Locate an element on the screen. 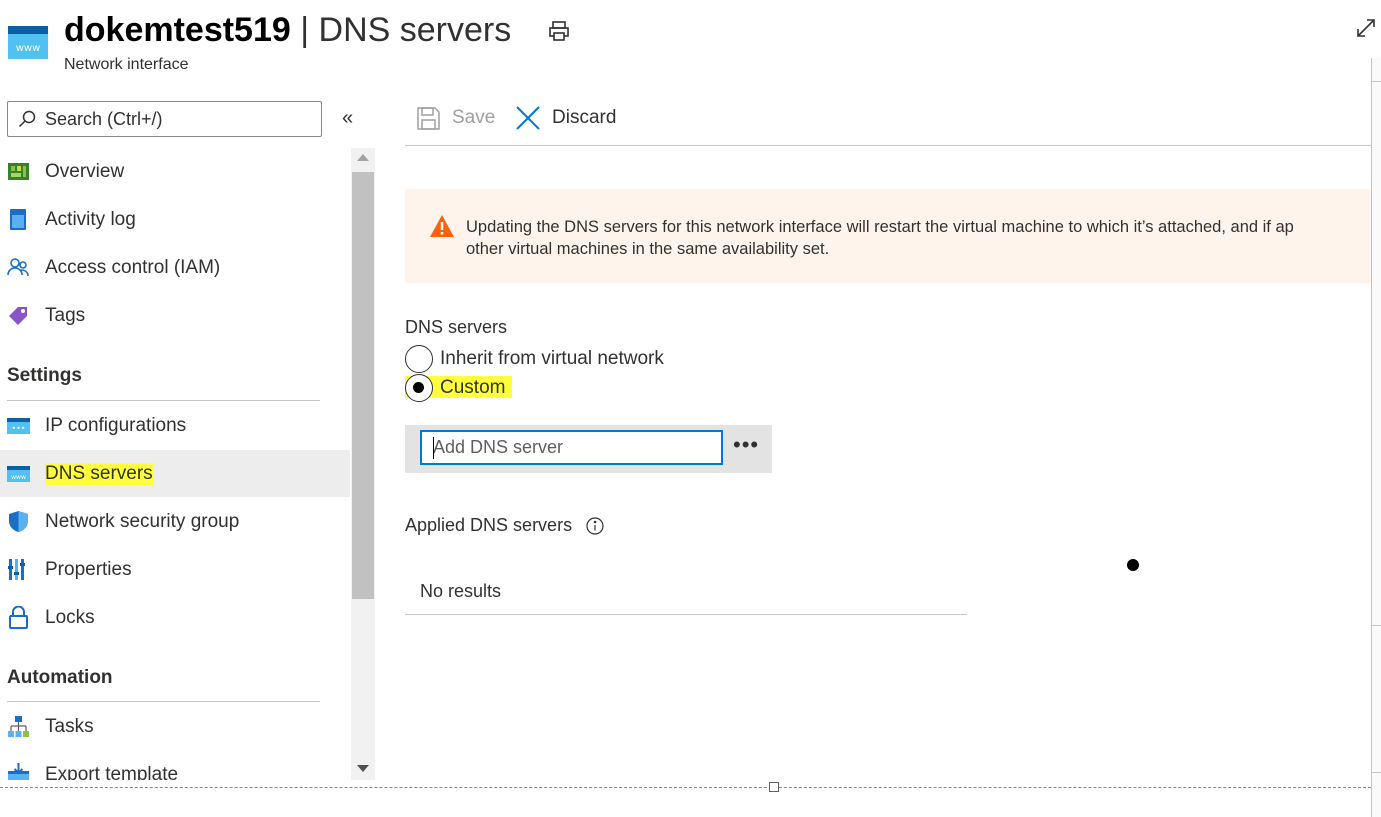  results-divider is located at coordinates (686, 614).